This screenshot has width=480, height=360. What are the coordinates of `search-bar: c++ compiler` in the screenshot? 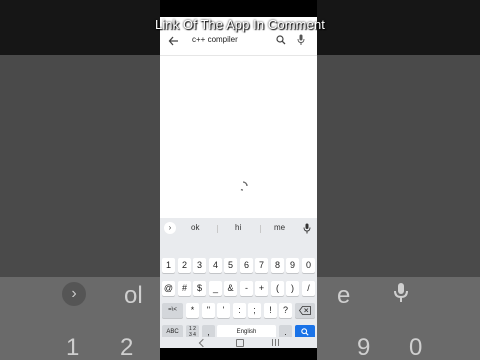 It's located at (238, 42).